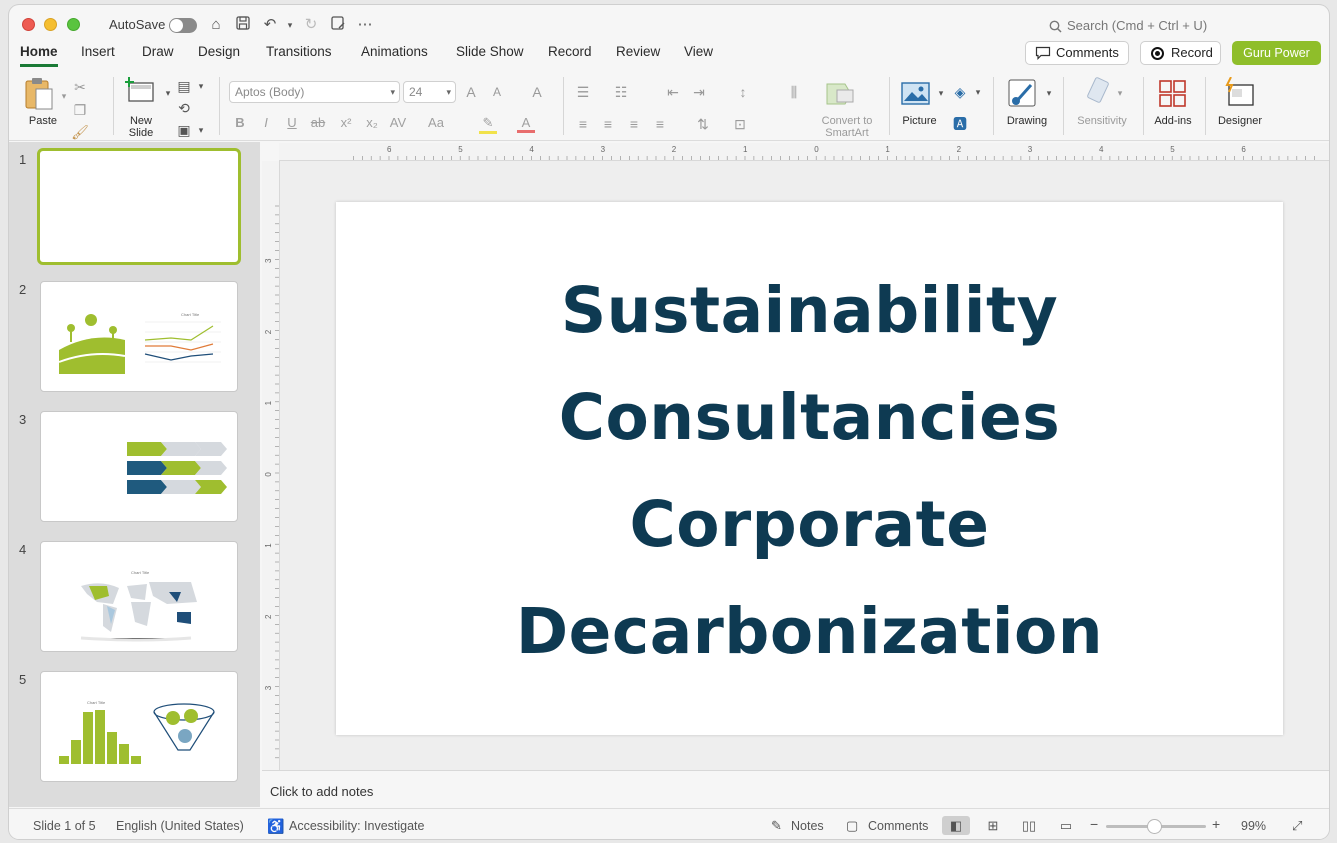  What do you see at coordinates (139, 596) in the screenshot?
I see `slide-thumbnail-4: Chart Title` at bounding box center [139, 596].